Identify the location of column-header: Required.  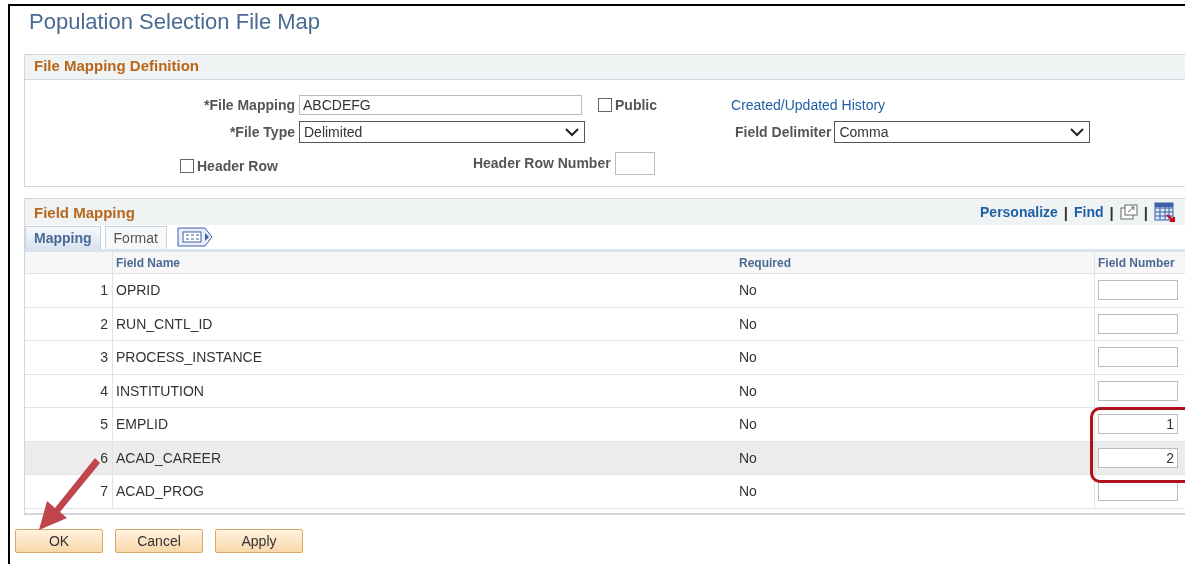
(765, 262).